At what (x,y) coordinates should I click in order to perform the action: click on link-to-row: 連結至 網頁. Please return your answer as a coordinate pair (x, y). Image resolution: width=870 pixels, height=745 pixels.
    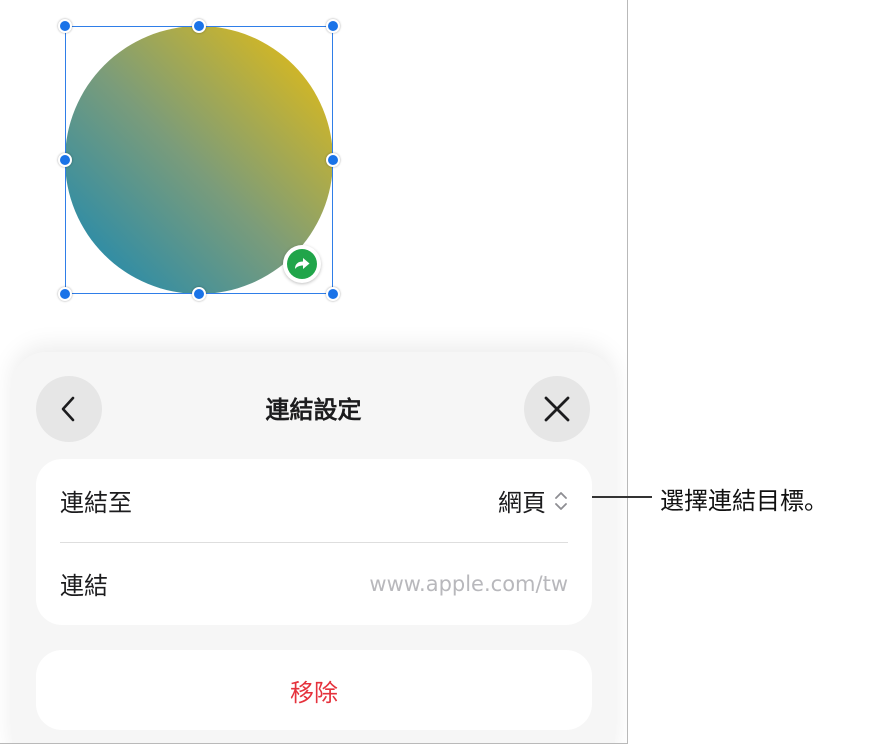
    Looking at the image, I should click on (314, 500).